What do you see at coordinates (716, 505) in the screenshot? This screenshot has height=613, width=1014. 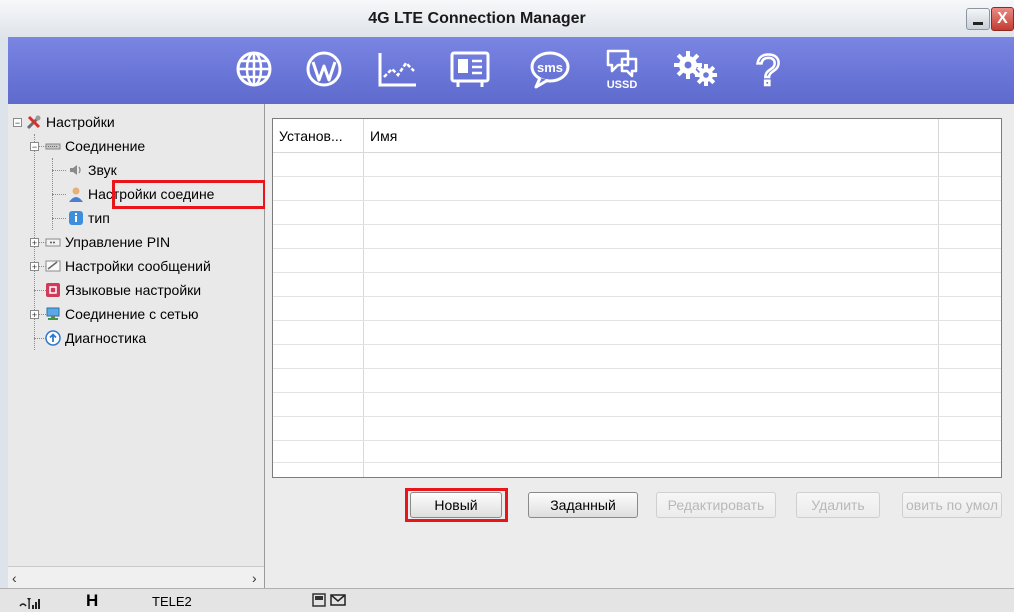 I see `edit-profile-button: Редактировать` at bounding box center [716, 505].